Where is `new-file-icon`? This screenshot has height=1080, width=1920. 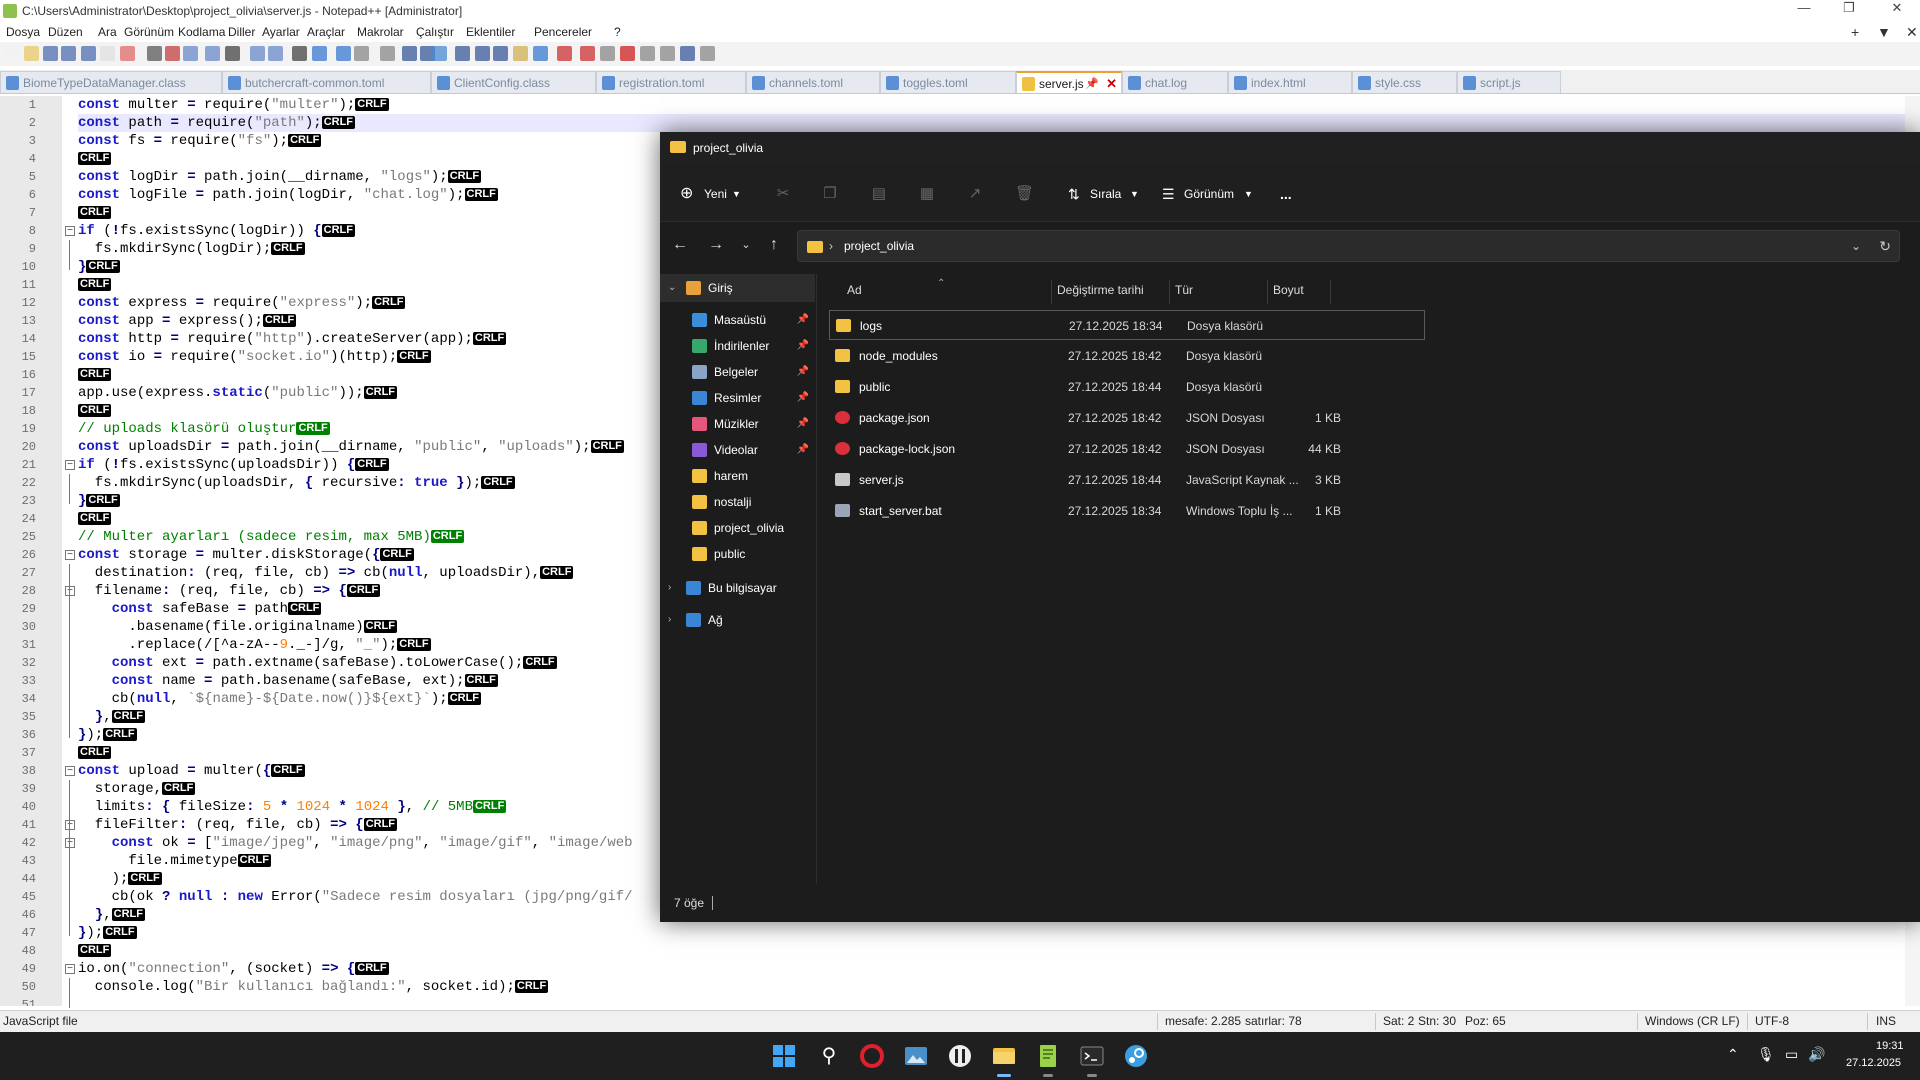
new-file-icon is located at coordinates (11, 53).